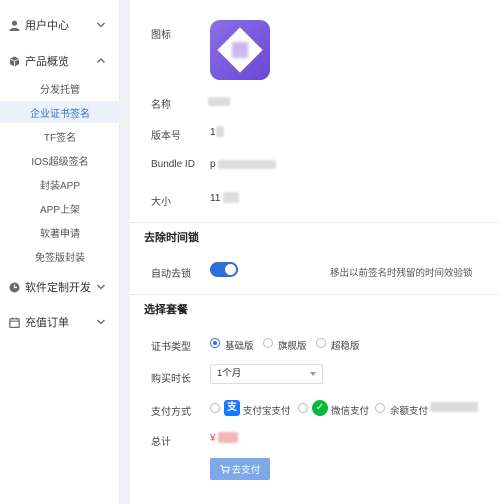 This screenshot has height=504, width=500. Describe the element at coordinates (14, 322) in the screenshot. I see `calendar-icon` at that location.